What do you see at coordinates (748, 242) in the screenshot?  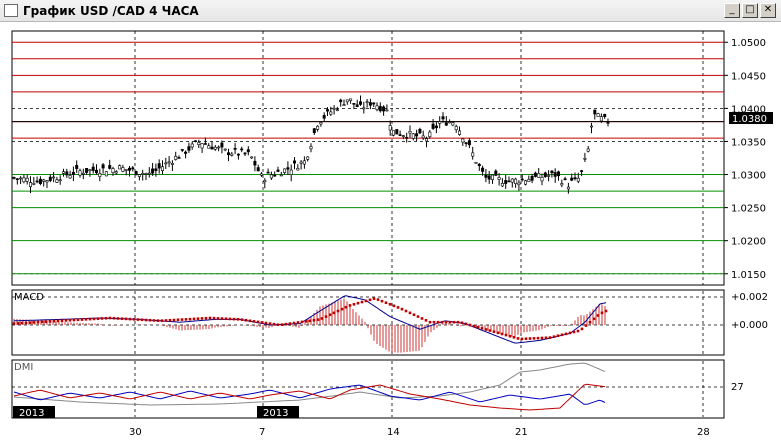 I see `price-label: 1.0200` at bounding box center [748, 242].